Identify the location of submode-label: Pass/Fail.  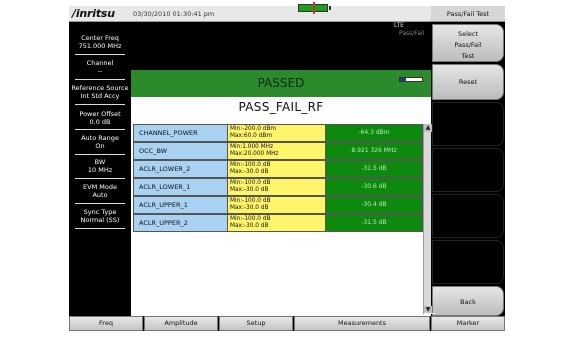
(412, 33).